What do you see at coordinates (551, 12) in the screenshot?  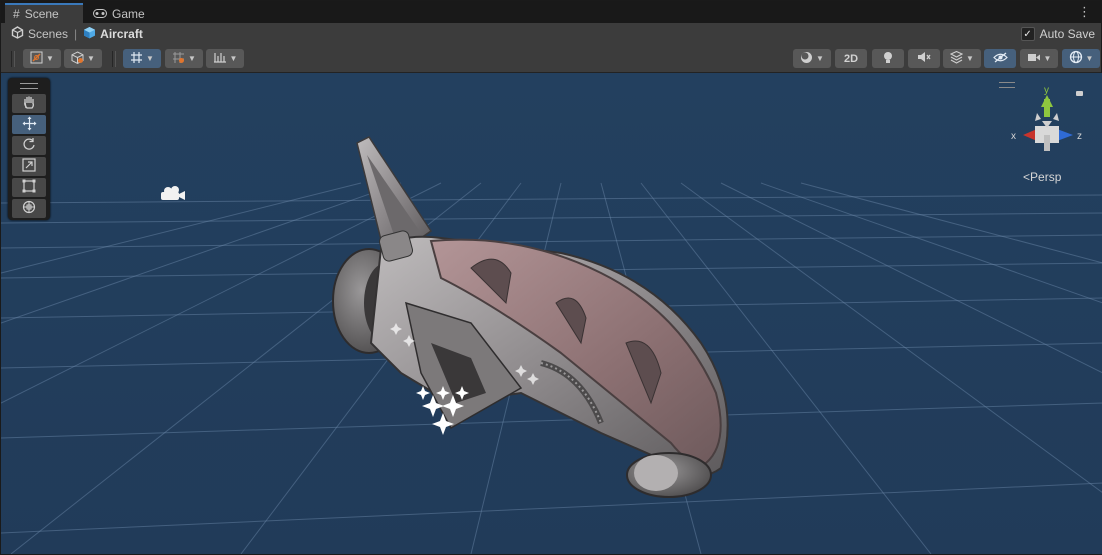 I see `tab-bar: # Scene Game ⋮` at bounding box center [551, 12].